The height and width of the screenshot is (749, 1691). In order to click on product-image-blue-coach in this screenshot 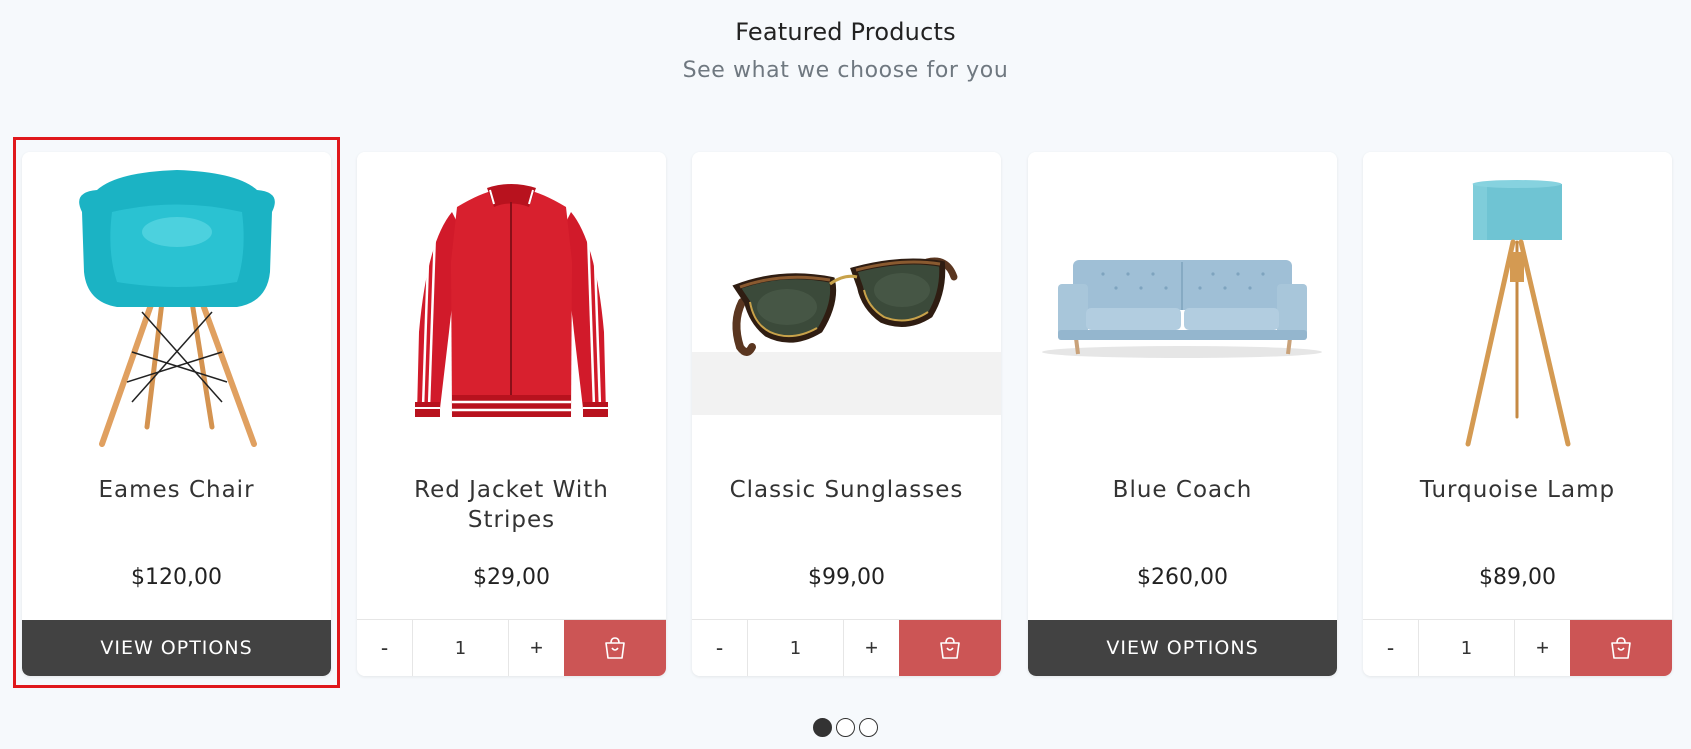, I will do `click(1182, 302)`.